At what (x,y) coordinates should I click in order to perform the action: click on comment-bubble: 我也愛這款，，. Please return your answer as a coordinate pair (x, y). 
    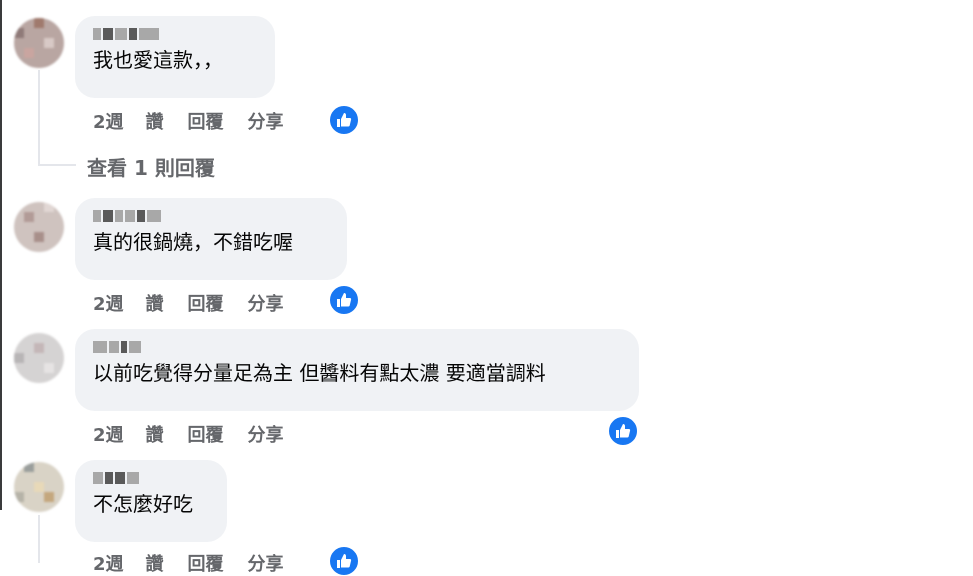
    Looking at the image, I should click on (175, 57).